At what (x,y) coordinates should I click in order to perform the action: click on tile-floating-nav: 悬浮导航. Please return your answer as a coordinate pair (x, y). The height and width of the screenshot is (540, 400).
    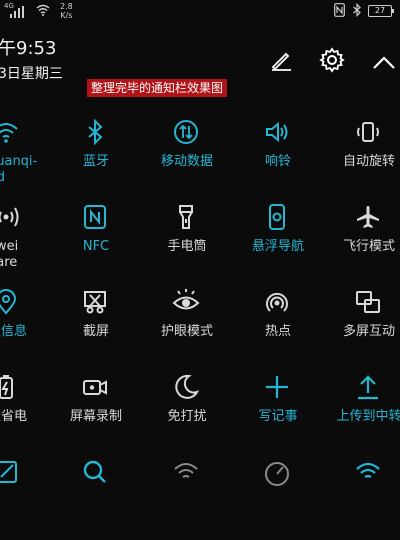
    Looking at the image, I should click on (278, 244).